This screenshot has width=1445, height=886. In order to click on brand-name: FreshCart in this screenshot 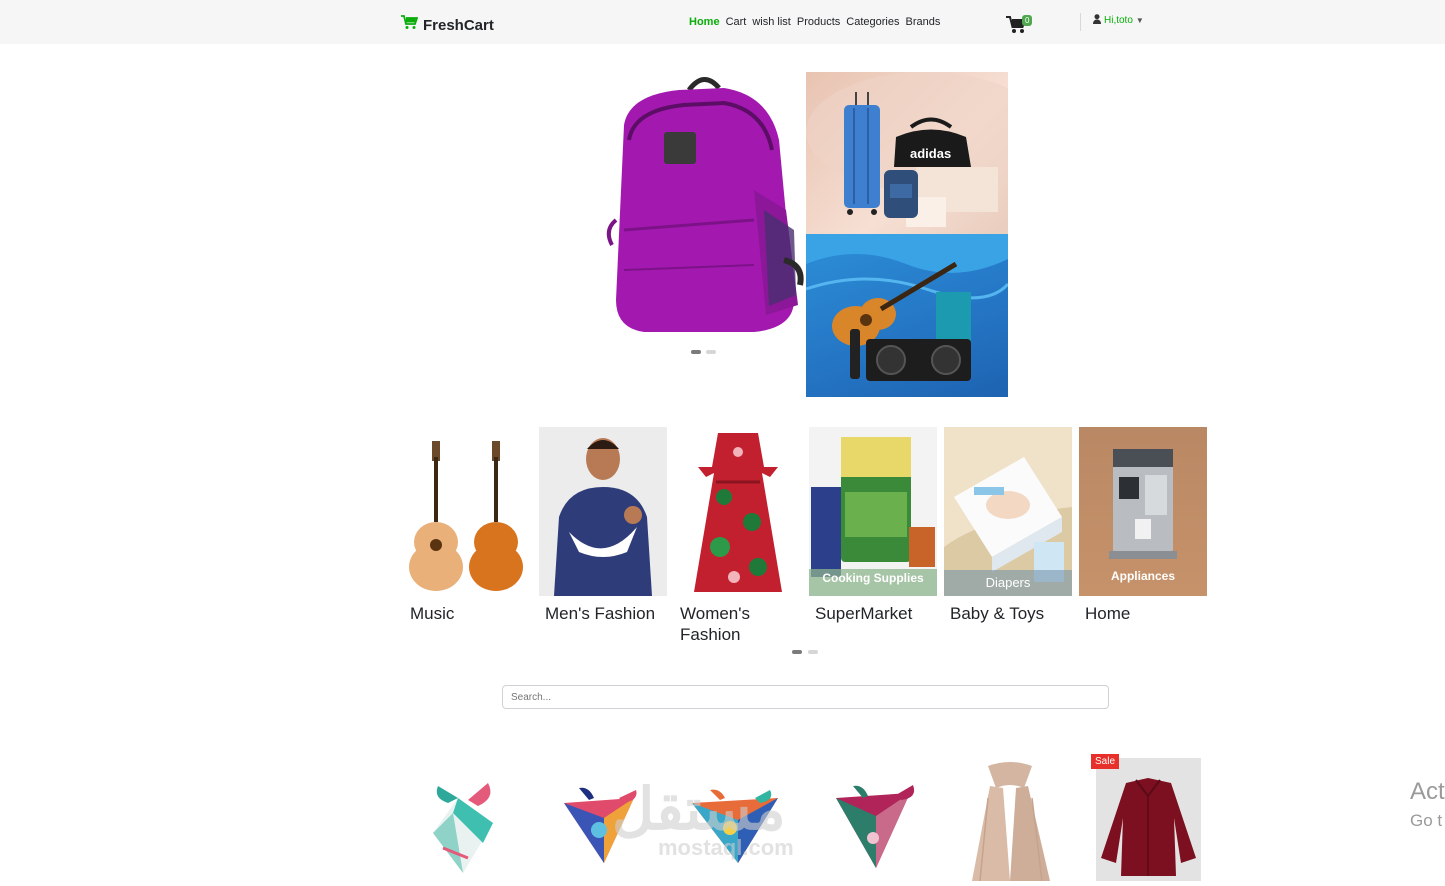, I will do `click(458, 25)`.